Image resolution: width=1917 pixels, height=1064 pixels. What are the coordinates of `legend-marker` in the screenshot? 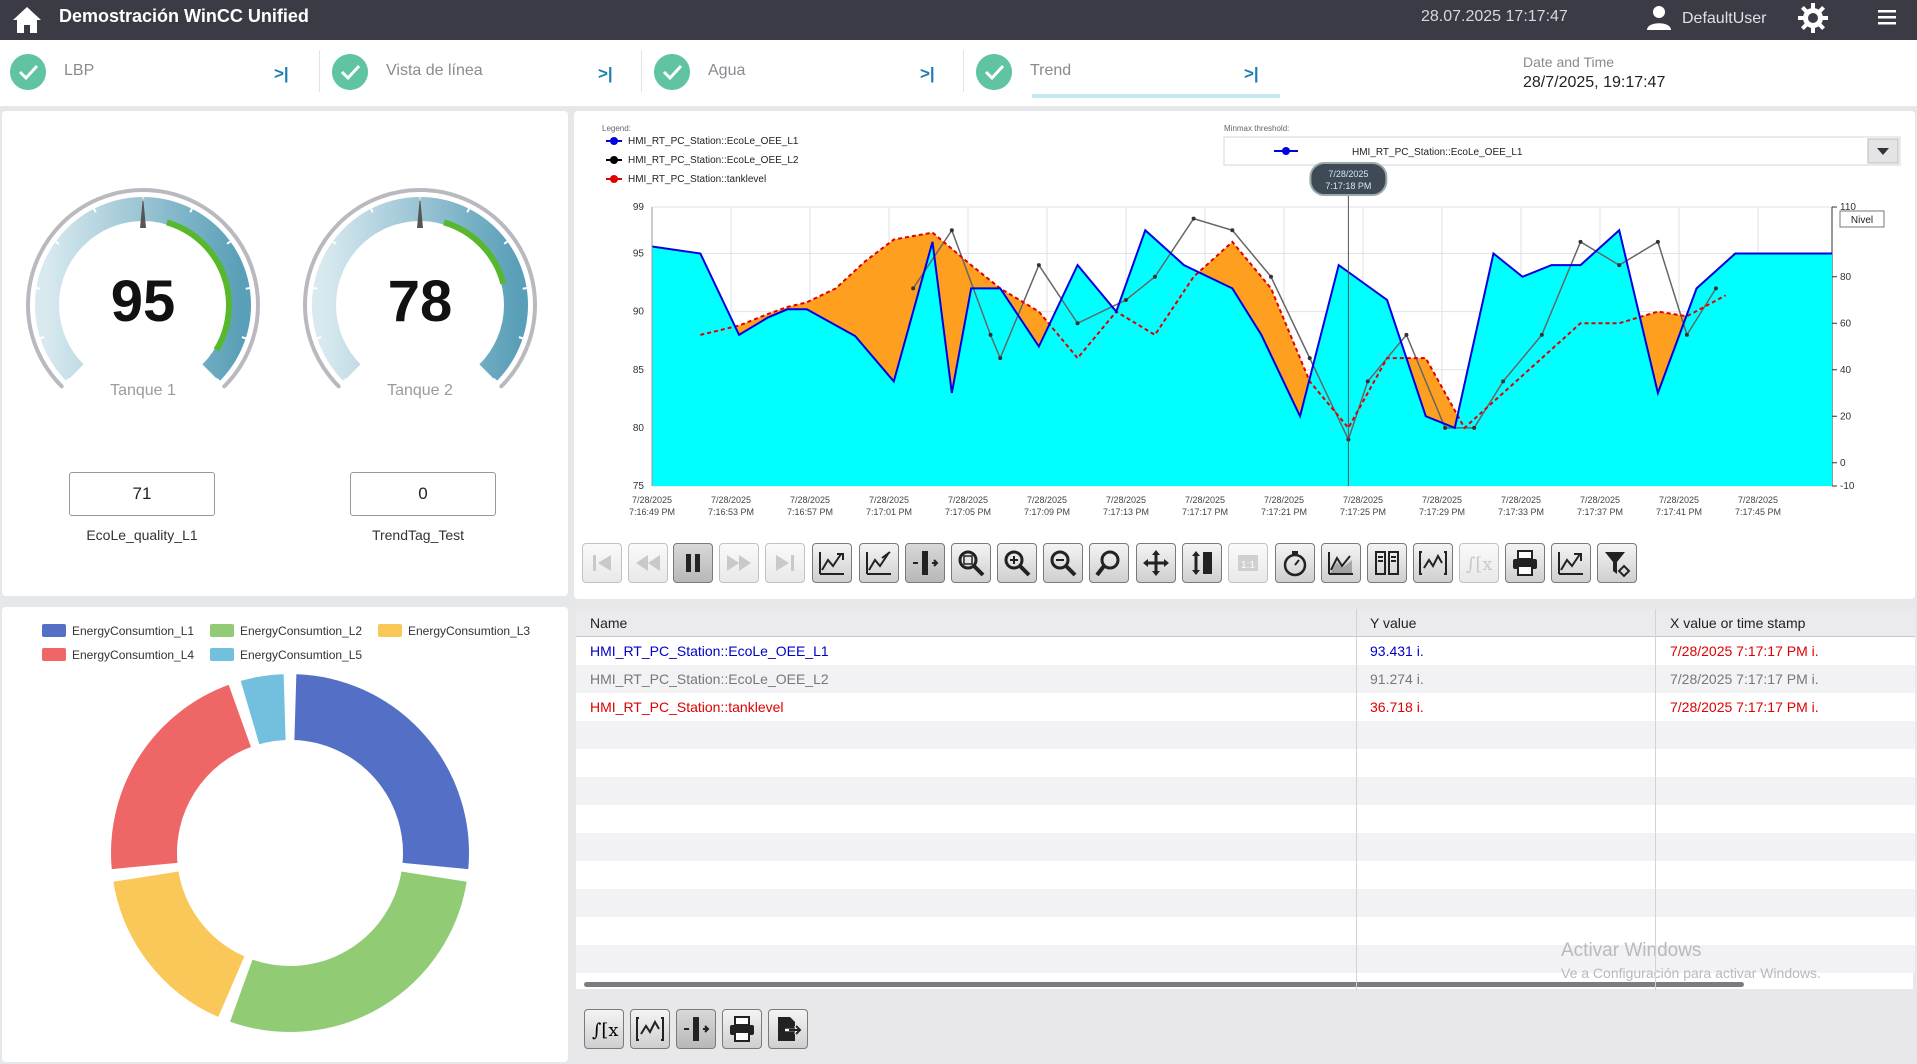 It's located at (614, 141).